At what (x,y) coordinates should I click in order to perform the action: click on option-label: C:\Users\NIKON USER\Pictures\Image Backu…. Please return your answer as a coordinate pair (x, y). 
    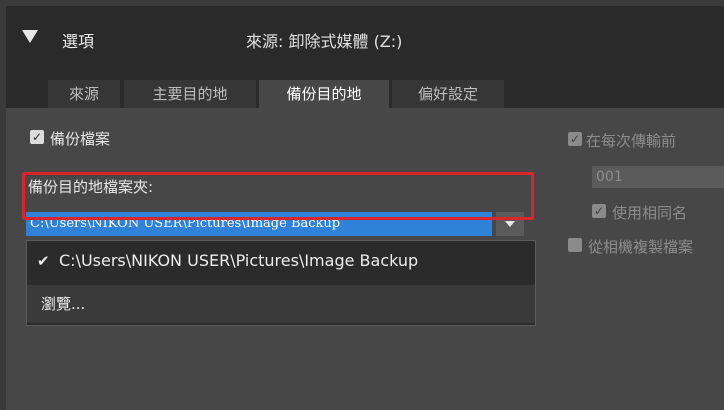
    Looking at the image, I should click on (239, 260).